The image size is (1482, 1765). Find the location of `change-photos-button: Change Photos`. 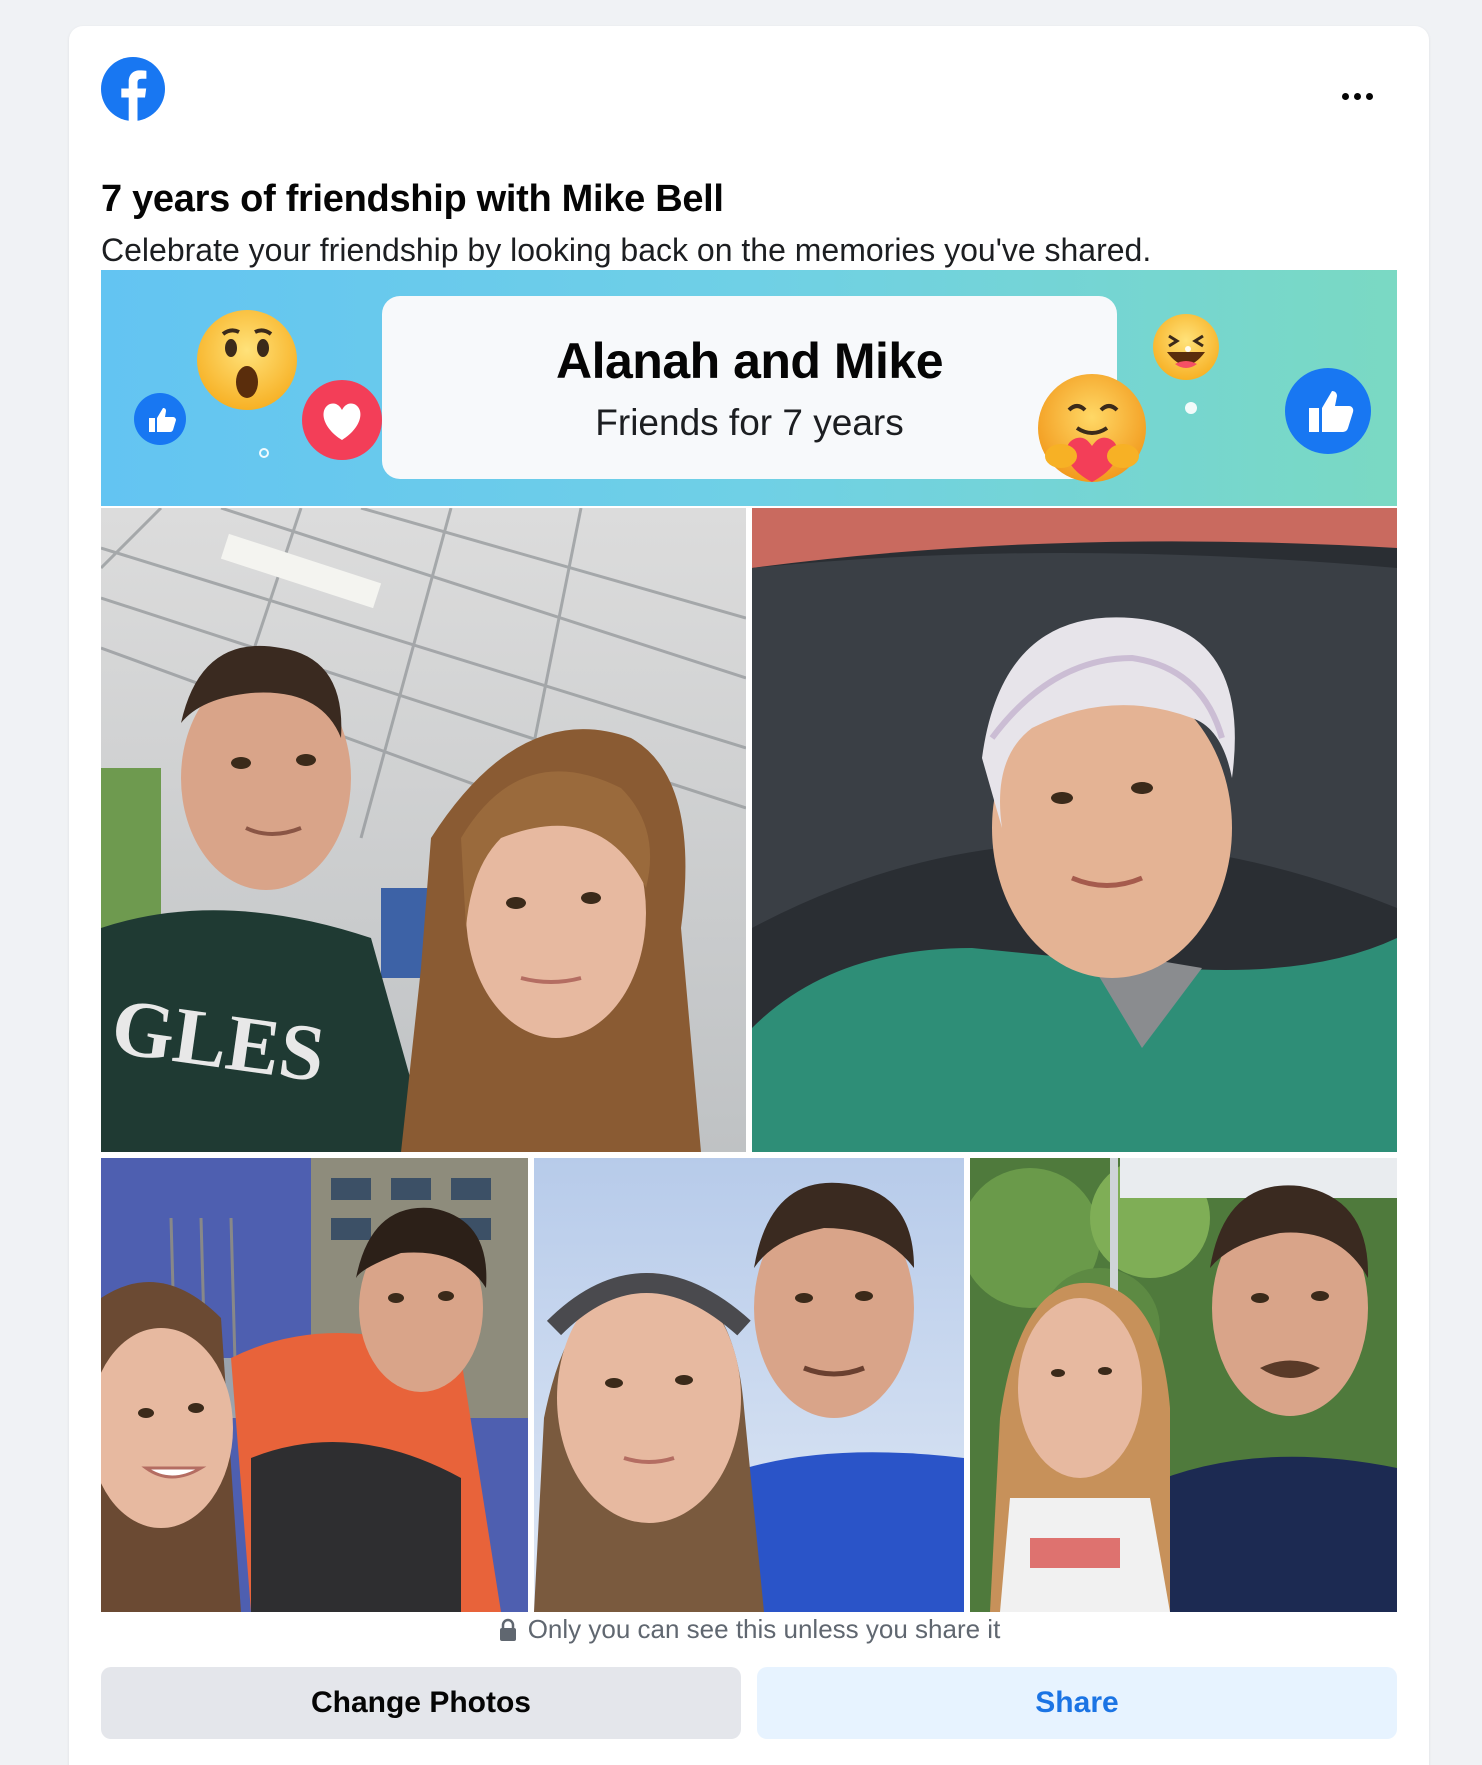

change-photos-button: Change Photos is located at coordinates (421, 1703).